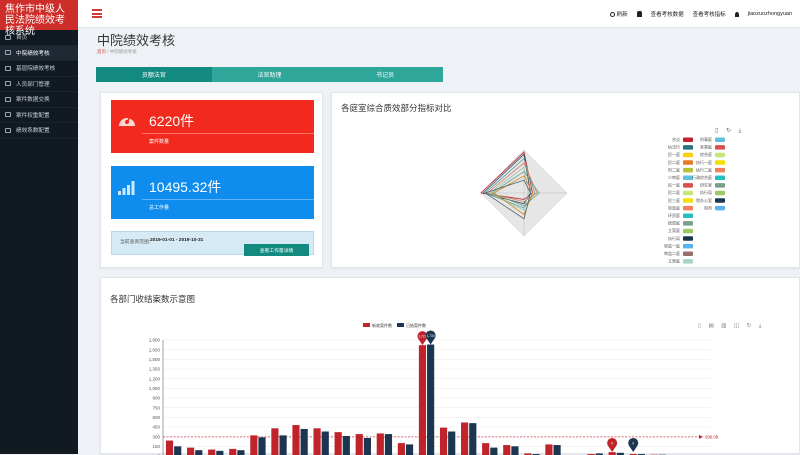  What do you see at coordinates (672, 245) in the screenshot?
I see `radar-legend-label: 审监一庭` at bounding box center [672, 245].